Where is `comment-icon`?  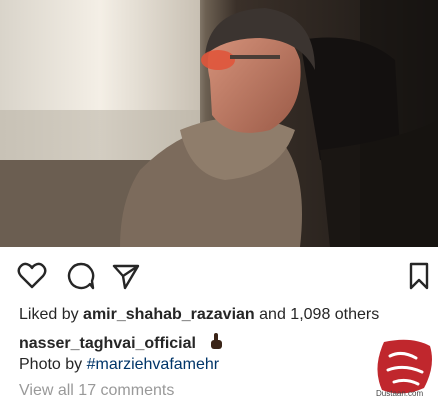
comment-icon is located at coordinates (81, 276).